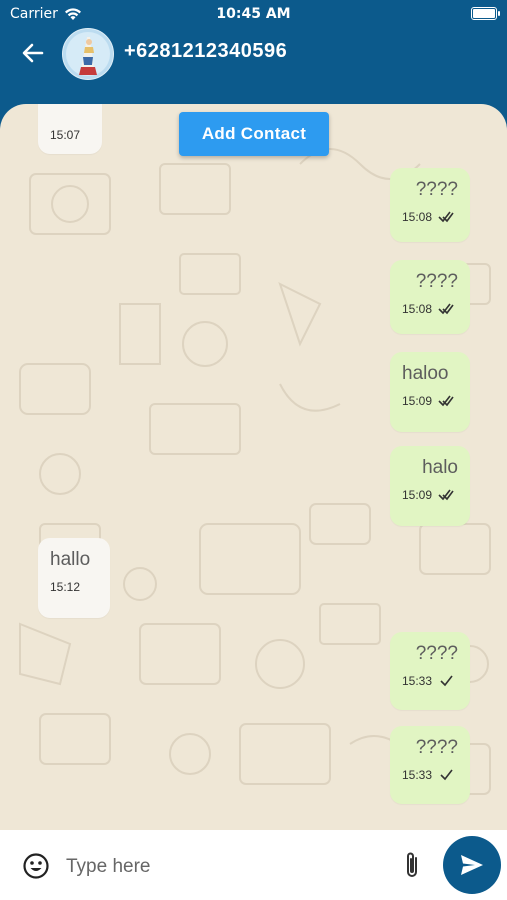 This screenshot has height=900, width=507. I want to click on send-icon, so click(472, 865).